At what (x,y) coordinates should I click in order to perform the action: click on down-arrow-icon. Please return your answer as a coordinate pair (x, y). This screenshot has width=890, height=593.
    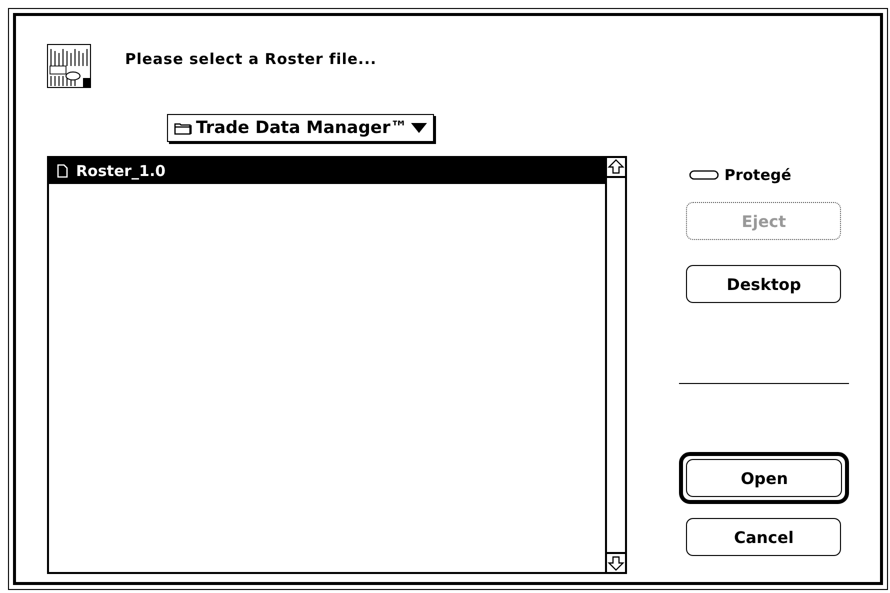
    Looking at the image, I should click on (616, 563).